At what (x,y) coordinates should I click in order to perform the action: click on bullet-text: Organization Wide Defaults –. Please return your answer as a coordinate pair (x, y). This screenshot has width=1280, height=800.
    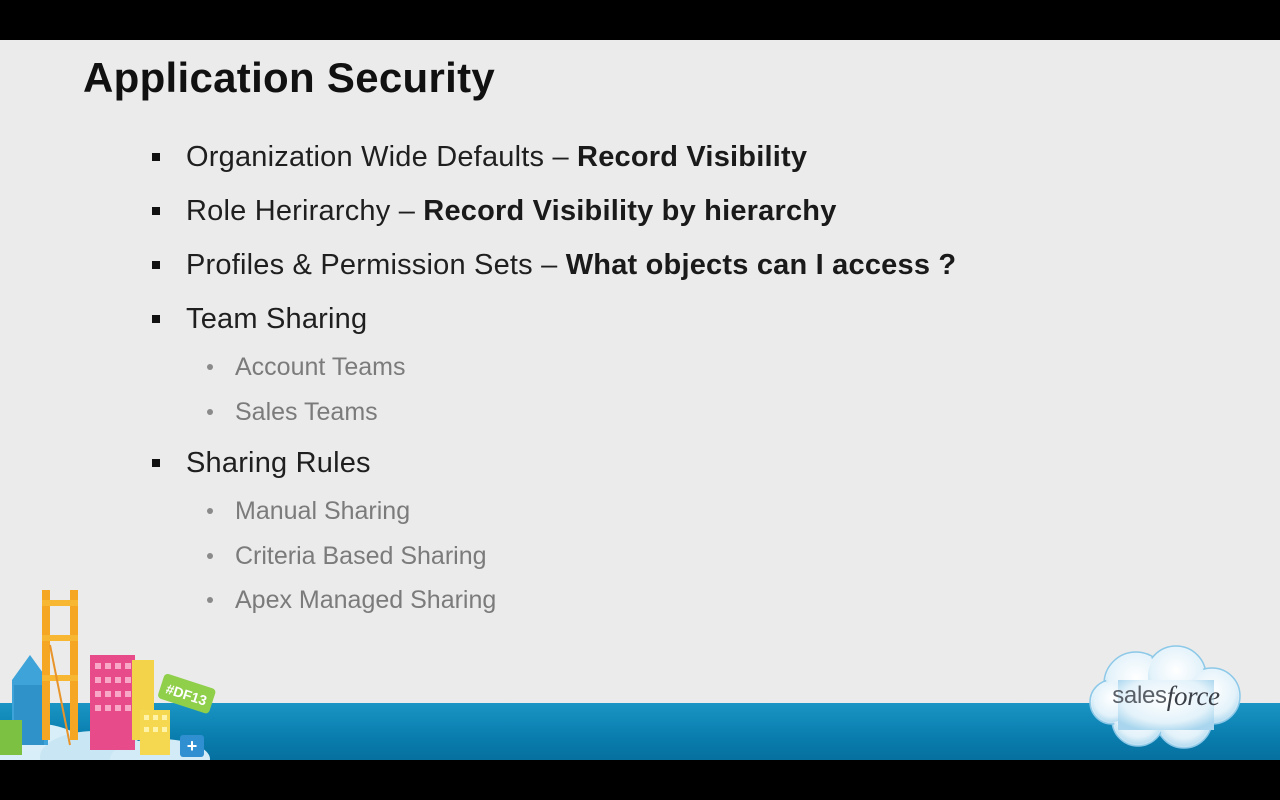
    Looking at the image, I should click on (382, 156).